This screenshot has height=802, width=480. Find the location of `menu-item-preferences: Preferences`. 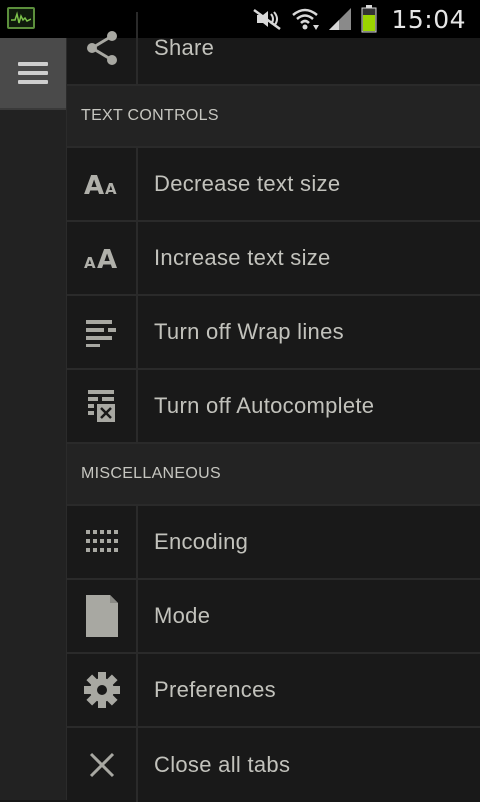

menu-item-preferences: Preferences is located at coordinates (273, 689).